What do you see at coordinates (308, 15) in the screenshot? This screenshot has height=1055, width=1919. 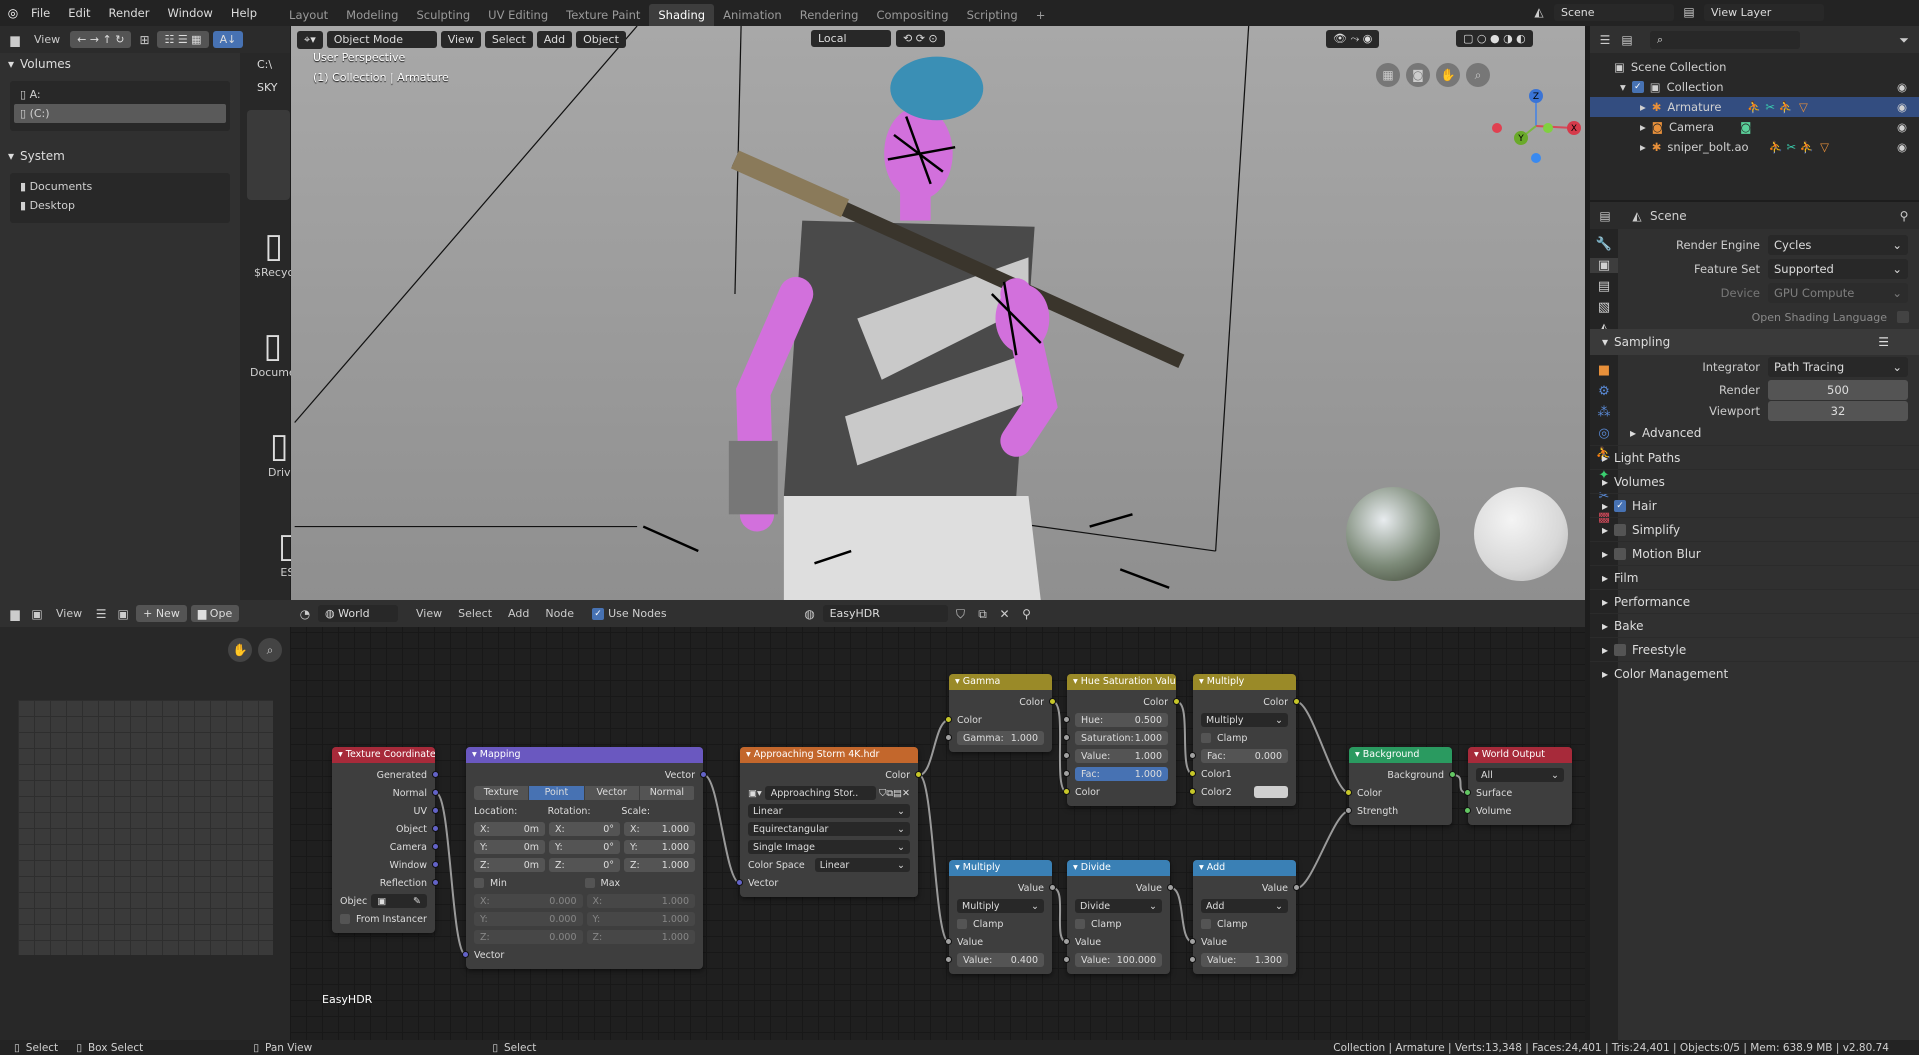 I see `tab-layout: Layout` at bounding box center [308, 15].